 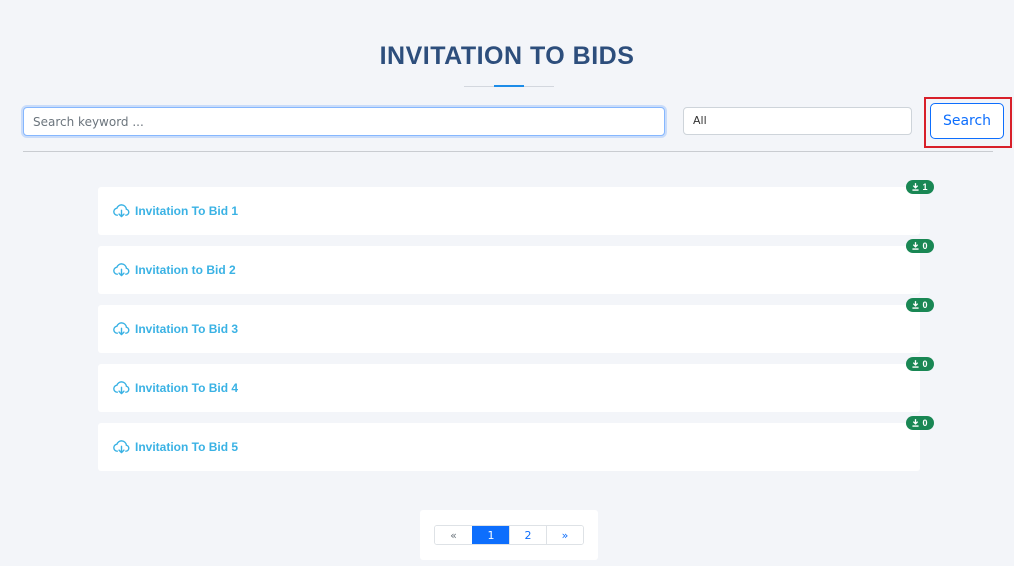 What do you see at coordinates (490, 535) in the screenshot?
I see `pagination-page-1: 1` at bounding box center [490, 535].